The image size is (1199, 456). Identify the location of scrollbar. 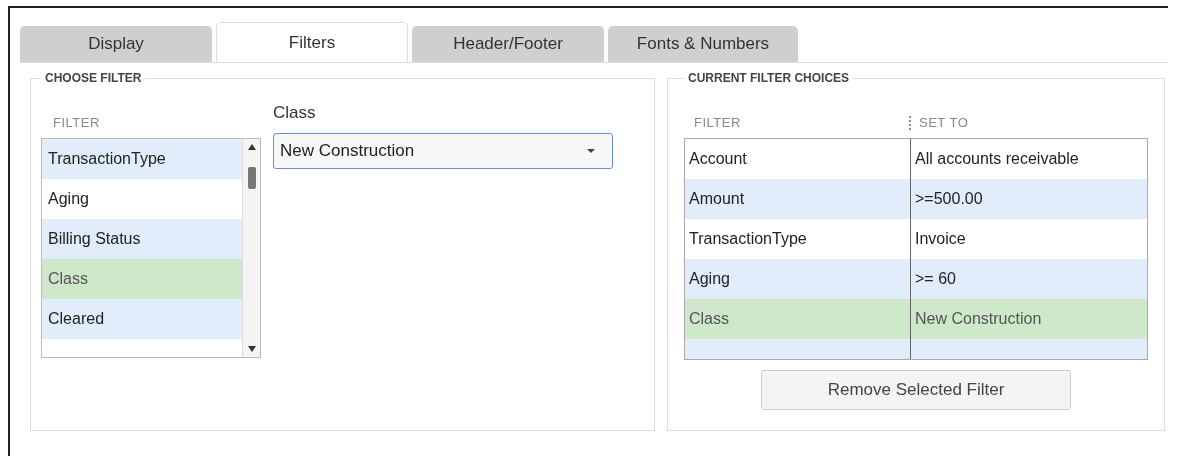
(251, 248).